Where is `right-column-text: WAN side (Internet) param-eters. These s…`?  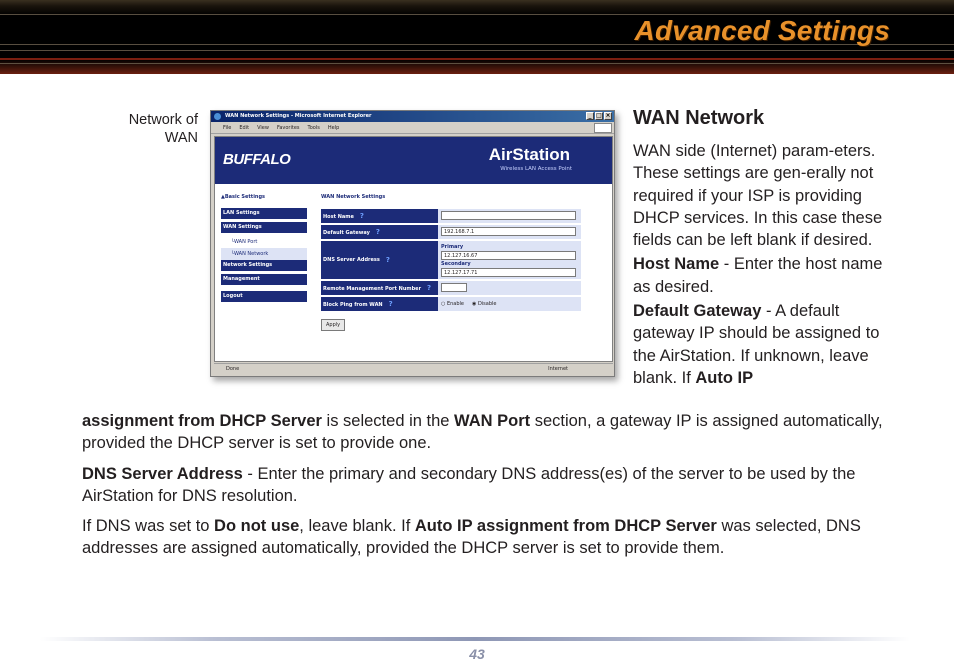
right-column-text: WAN side (Internet) param-eters. These s… is located at coordinates (764, 265).